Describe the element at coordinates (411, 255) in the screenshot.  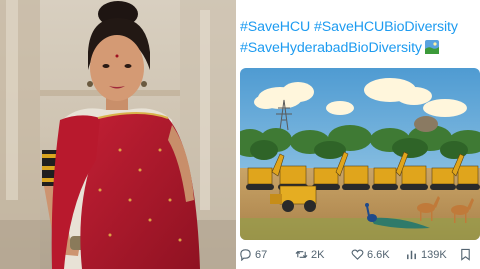
I see `views-bar-chart-icon` at that location.